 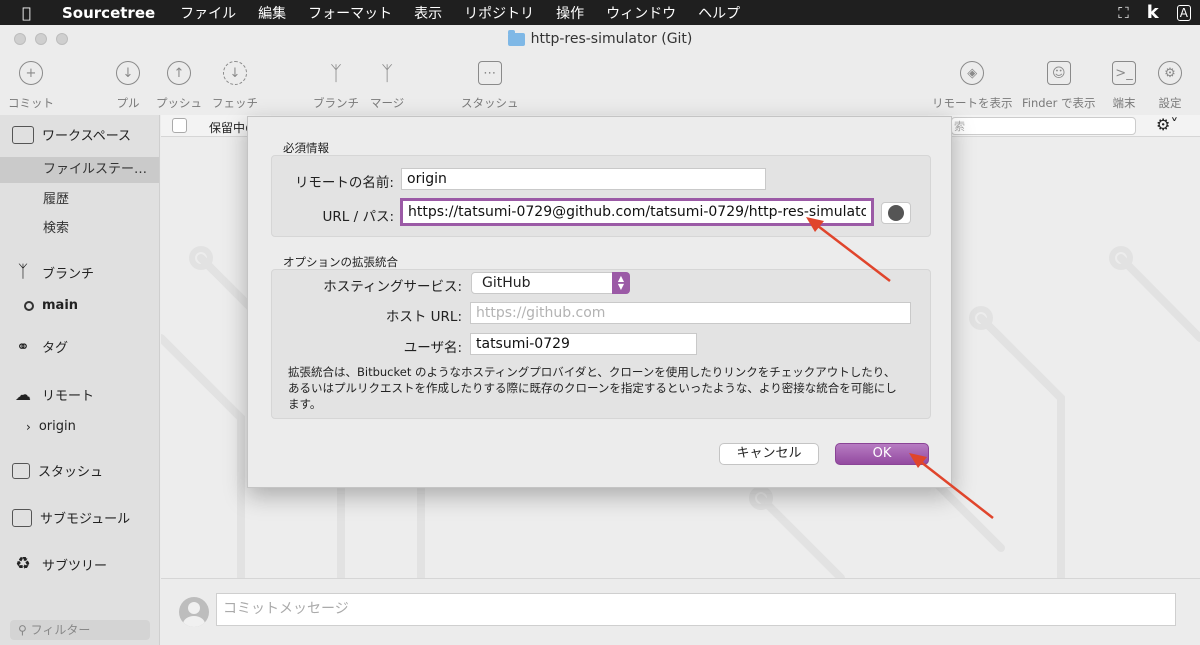 I want to click on sidebar-item-search: 検索, so click(x=79, y=229).